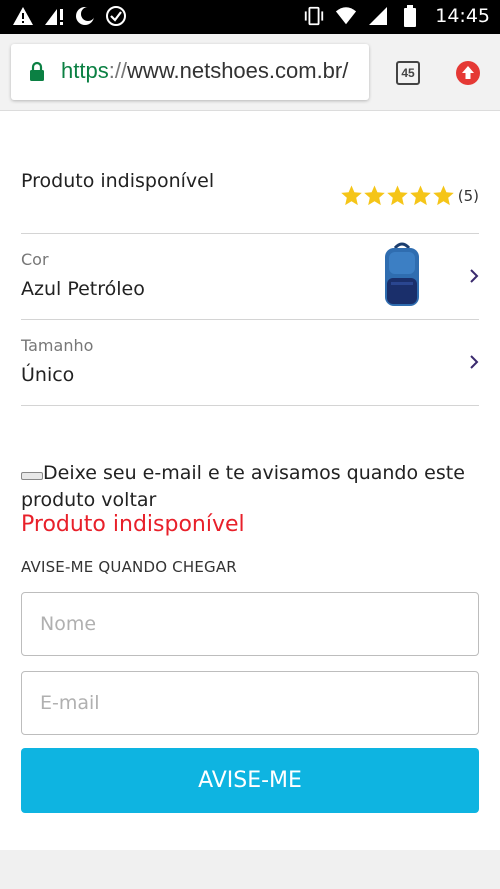  Describe the element at coordinates (402, 278) in the screenshot. I see `backpack-thumbnail` at that location.